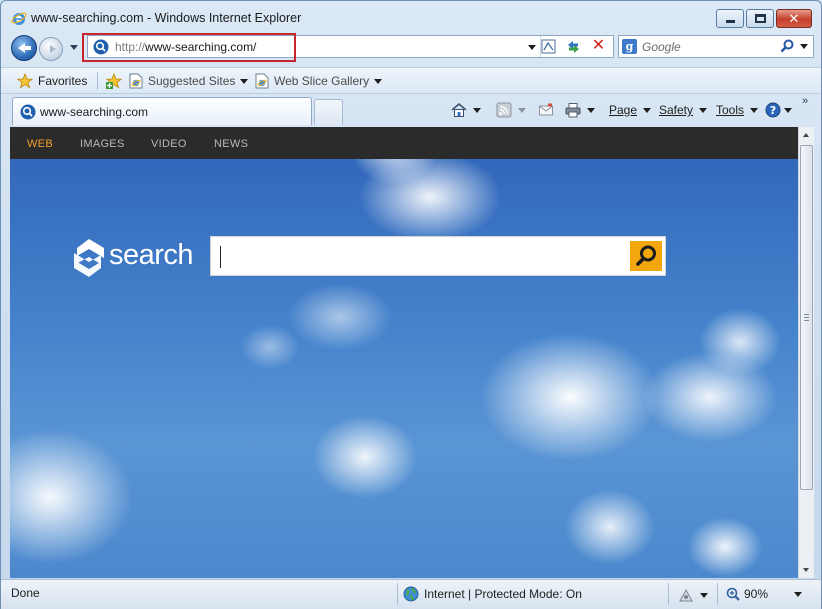 The image size is (822, 609). Describe the element at coordinates (102, 144) in the screenshot. I see `site-nav-images: IMAGES` at that location.